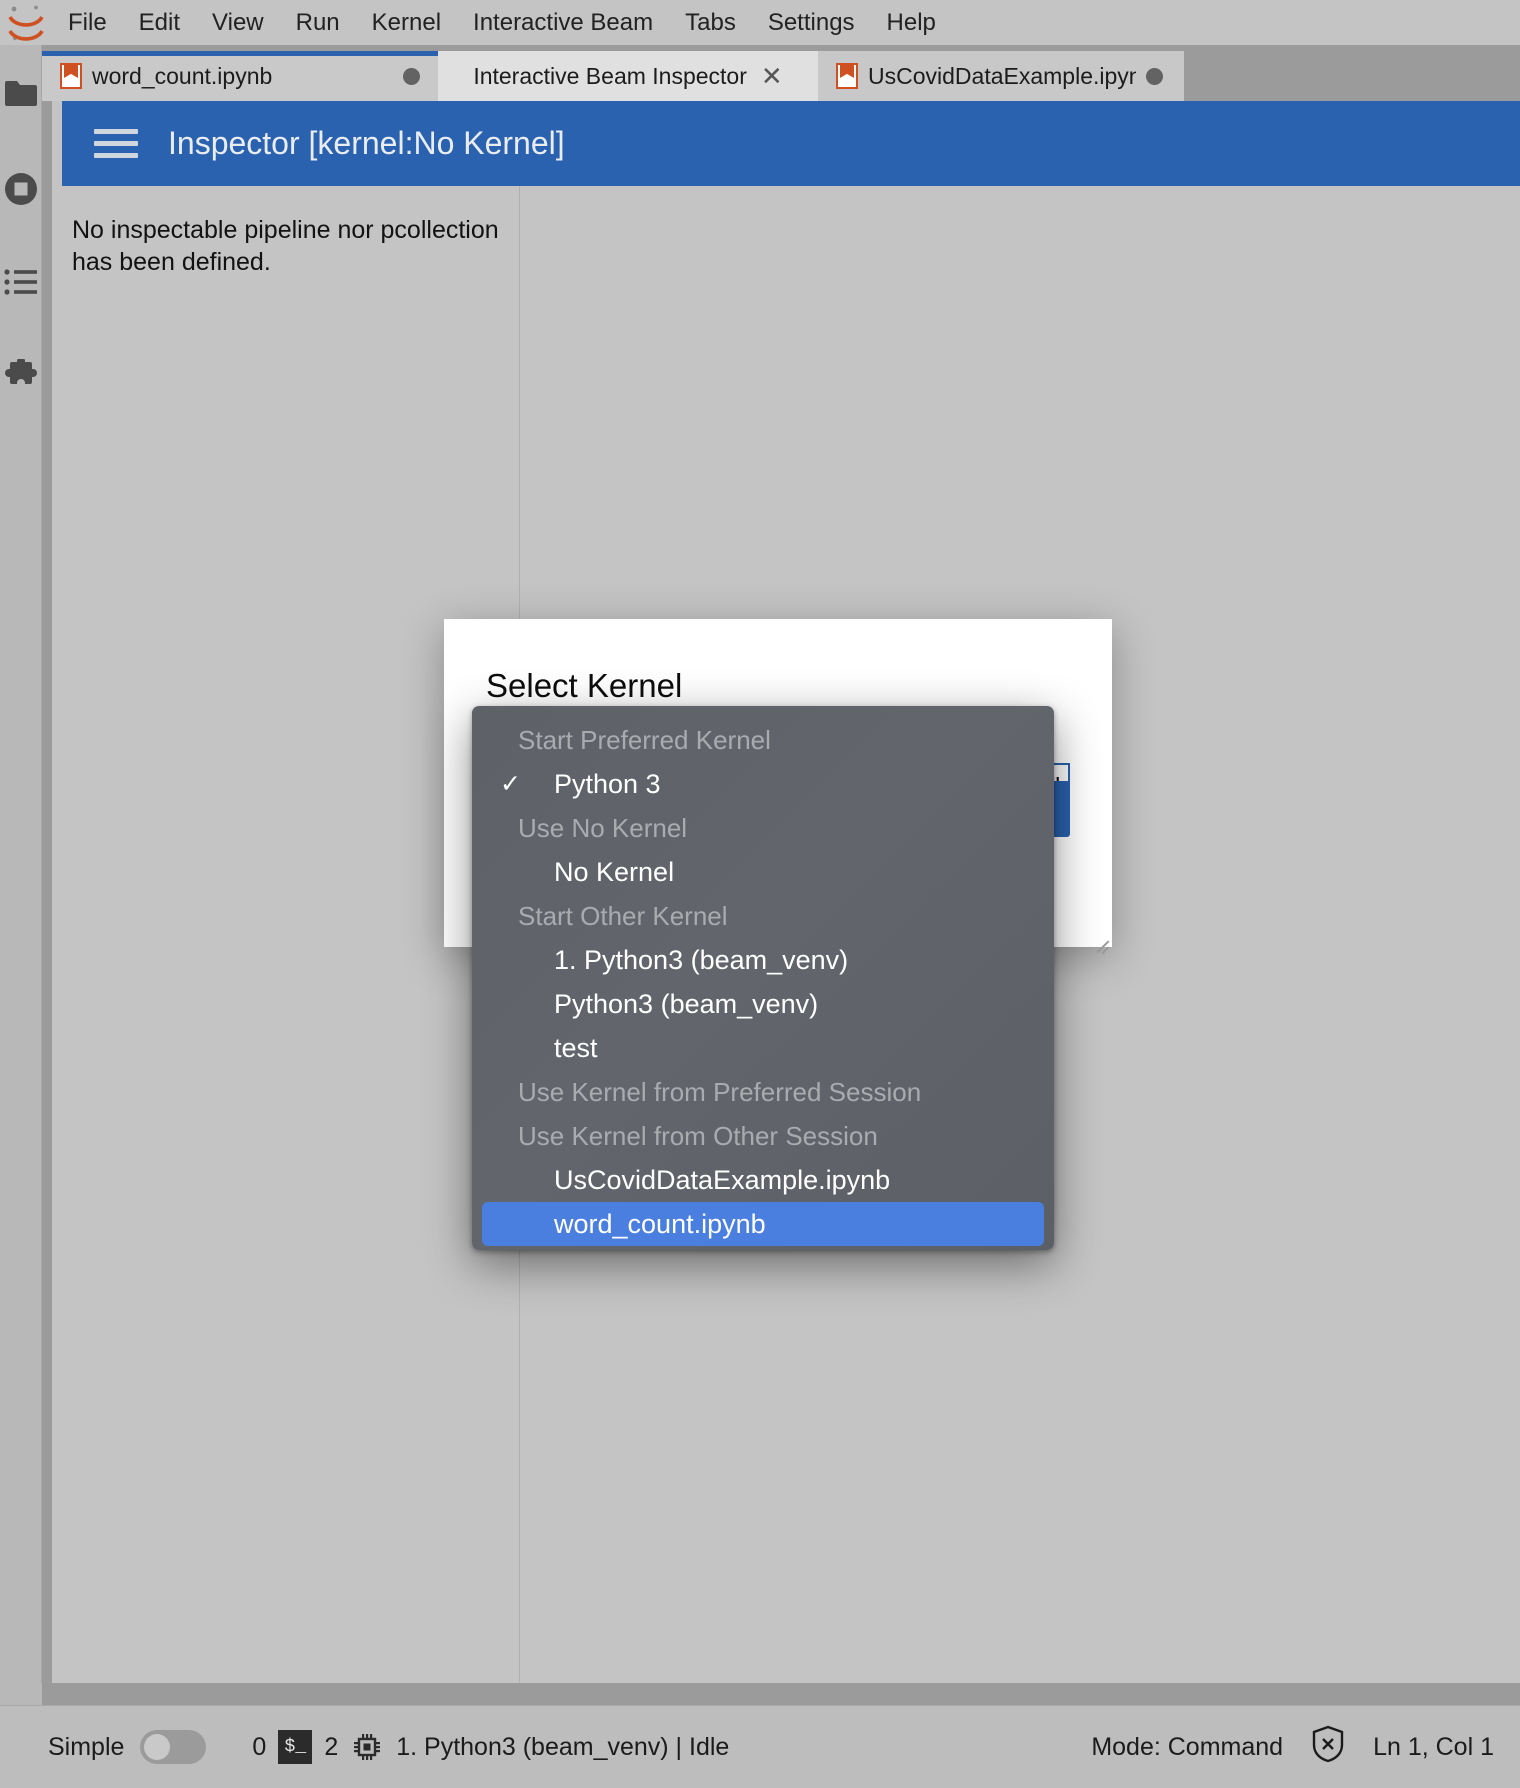 The width and height of the screenshot is (1520, 1788). I want to click on dropdown-item-label: No Kernel, so click(614, 872).